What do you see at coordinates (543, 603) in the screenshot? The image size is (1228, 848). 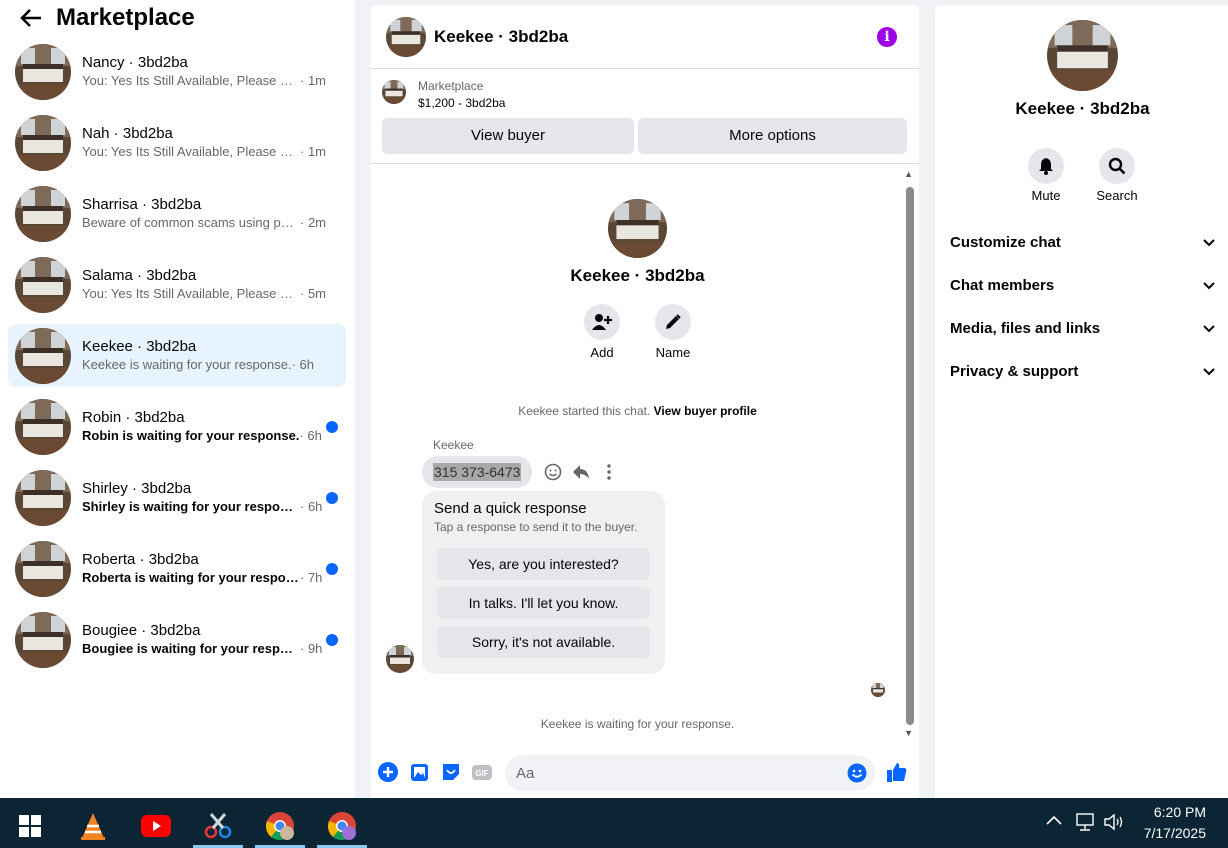 I see `quick-response-in-talks-button: In talks. I'll let you know.` at bounding box center [543, 603].